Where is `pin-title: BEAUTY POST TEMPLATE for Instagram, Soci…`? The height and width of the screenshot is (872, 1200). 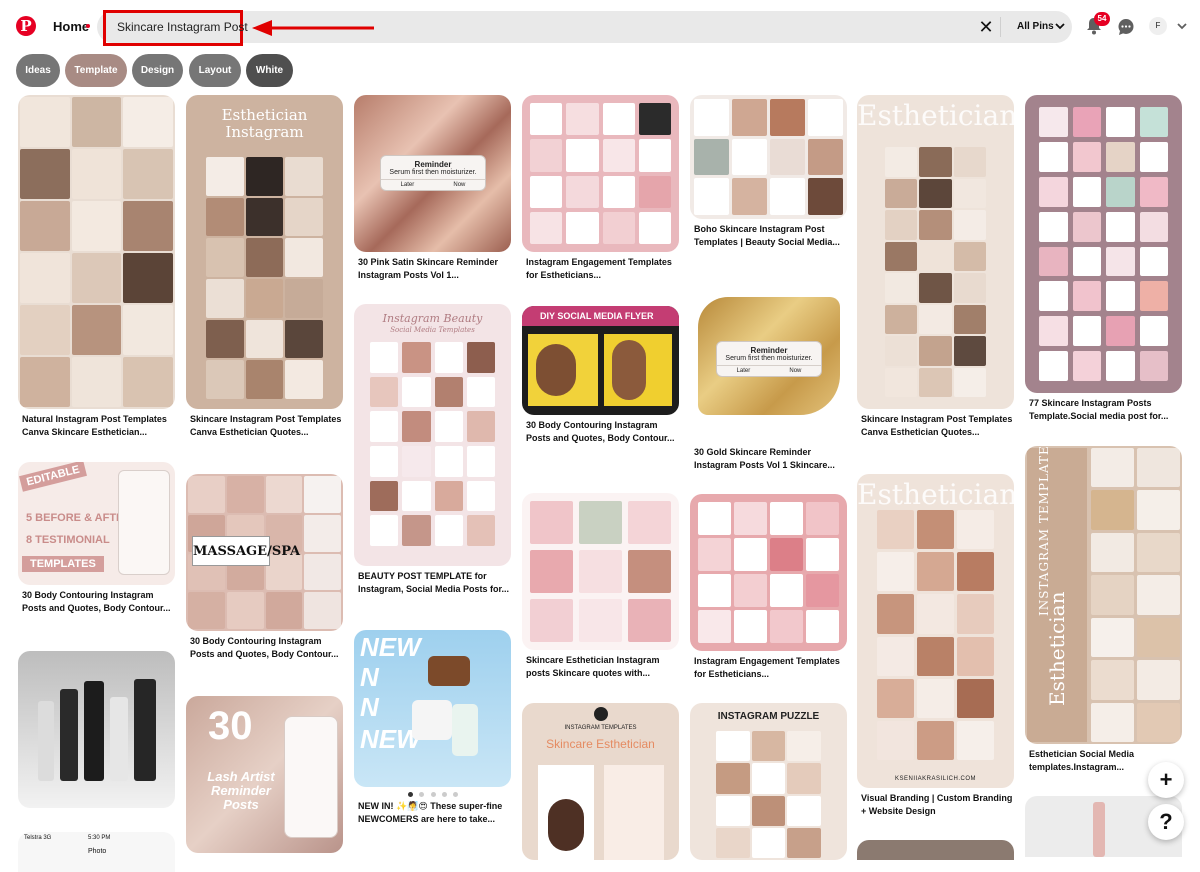
pin-title: BEAUTY POST TEMPLATE for Instagram, Soci… is located at coordinates (432, 589).